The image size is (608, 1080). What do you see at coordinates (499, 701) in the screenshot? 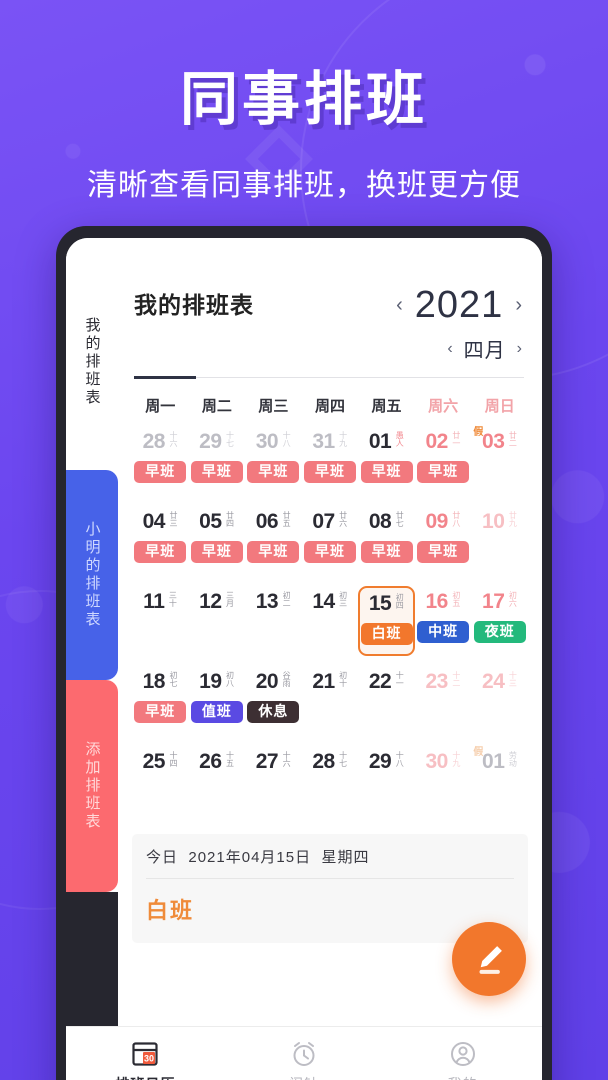
I see `calendar-day-cell: 24 十三` at bounding box center [499, 701].